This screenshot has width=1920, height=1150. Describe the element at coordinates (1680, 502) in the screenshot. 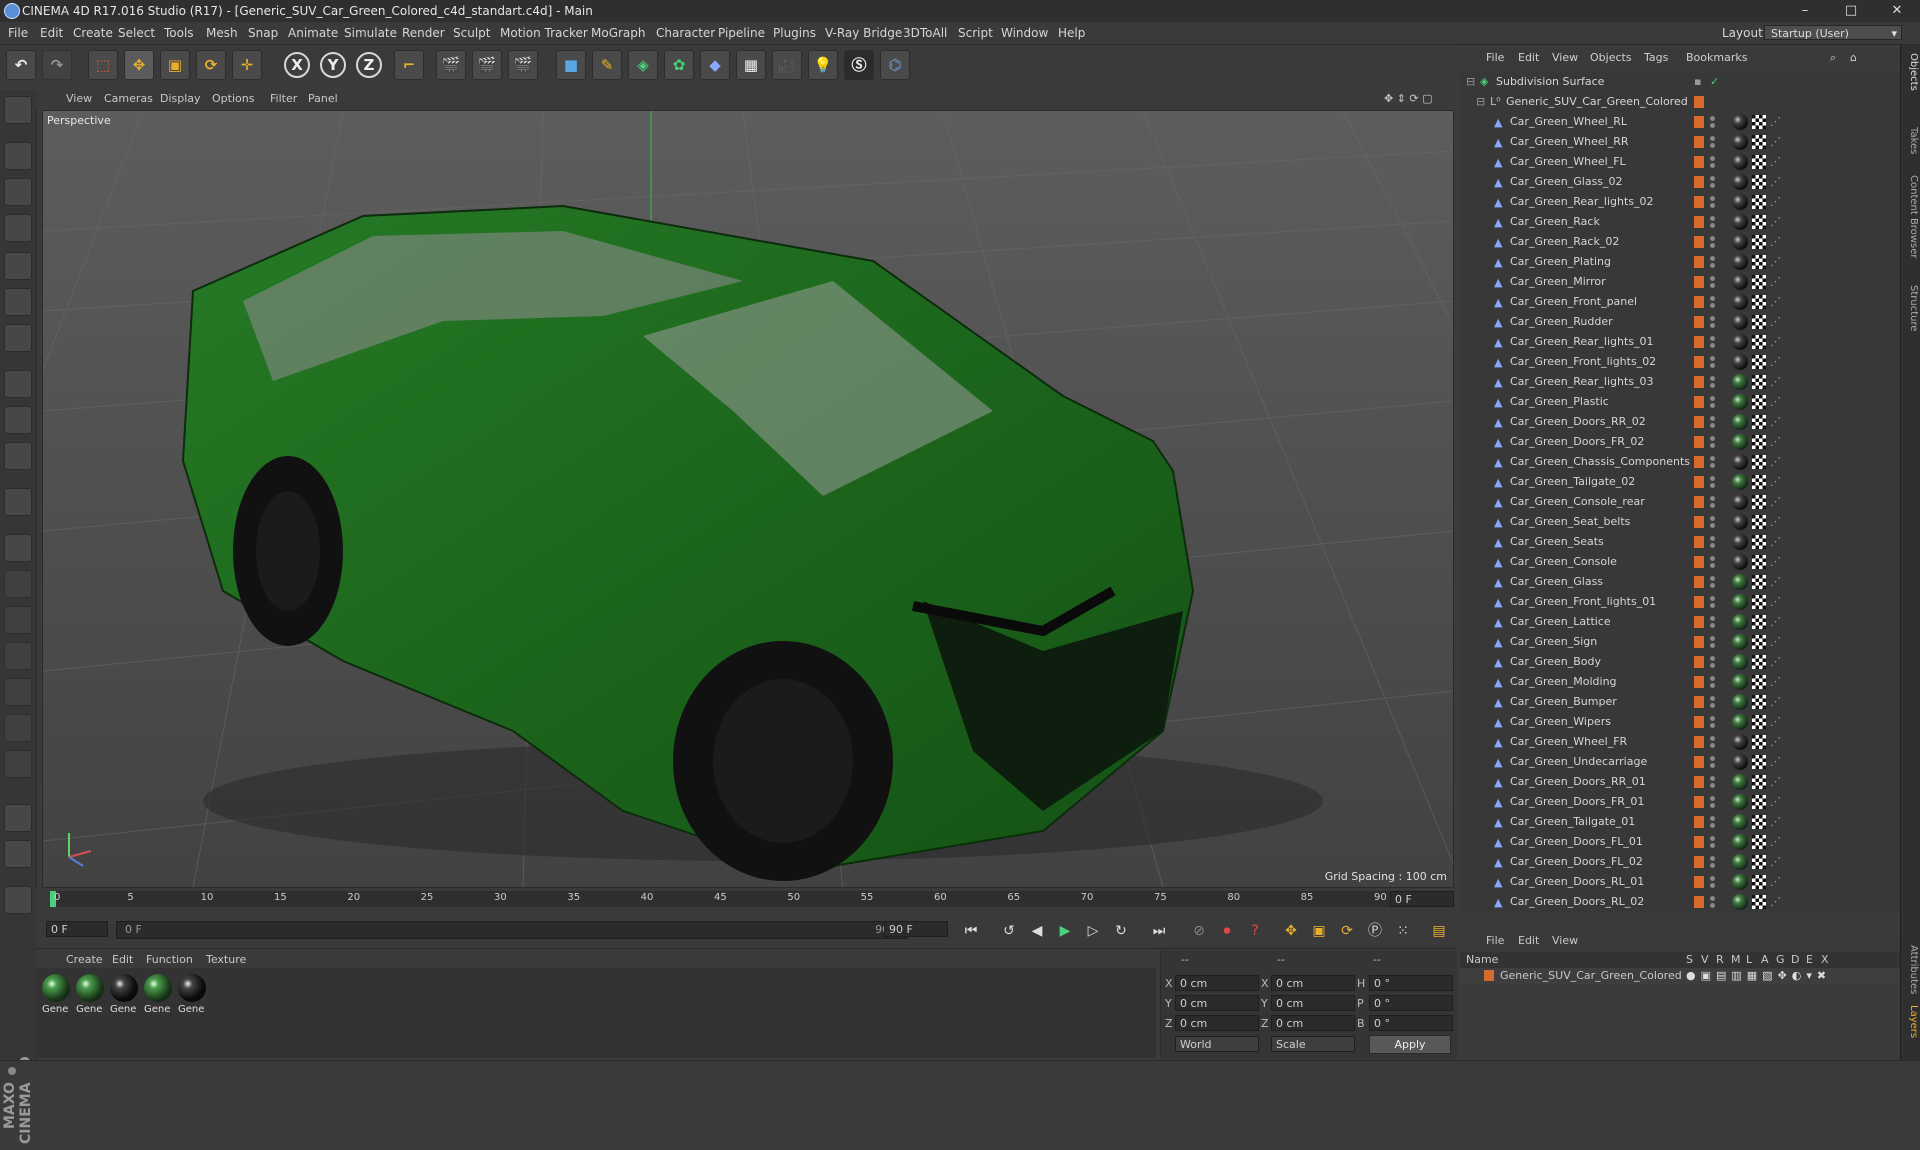

I see `object-row: ▲ Car_Green_Console_rear ⋰` at that location.